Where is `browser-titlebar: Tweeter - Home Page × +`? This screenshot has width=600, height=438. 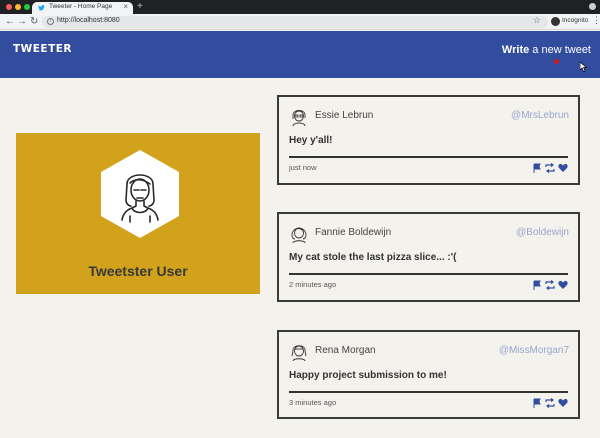 browser-titlebar: Tweeter - Home Page × + is located at coordinates (300, 7).